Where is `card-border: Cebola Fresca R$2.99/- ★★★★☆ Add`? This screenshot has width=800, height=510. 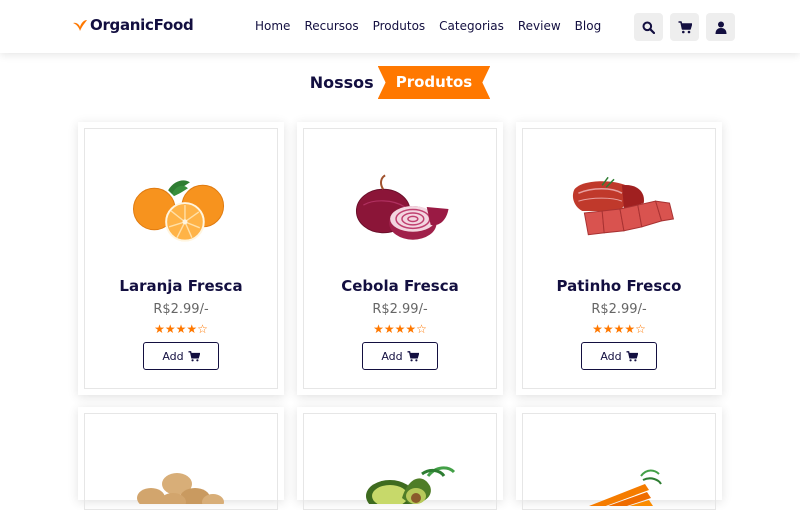
card-border: Cebola Fresca R$2.99/- ★★★★☆ Add is located at coordinates (400, 258).